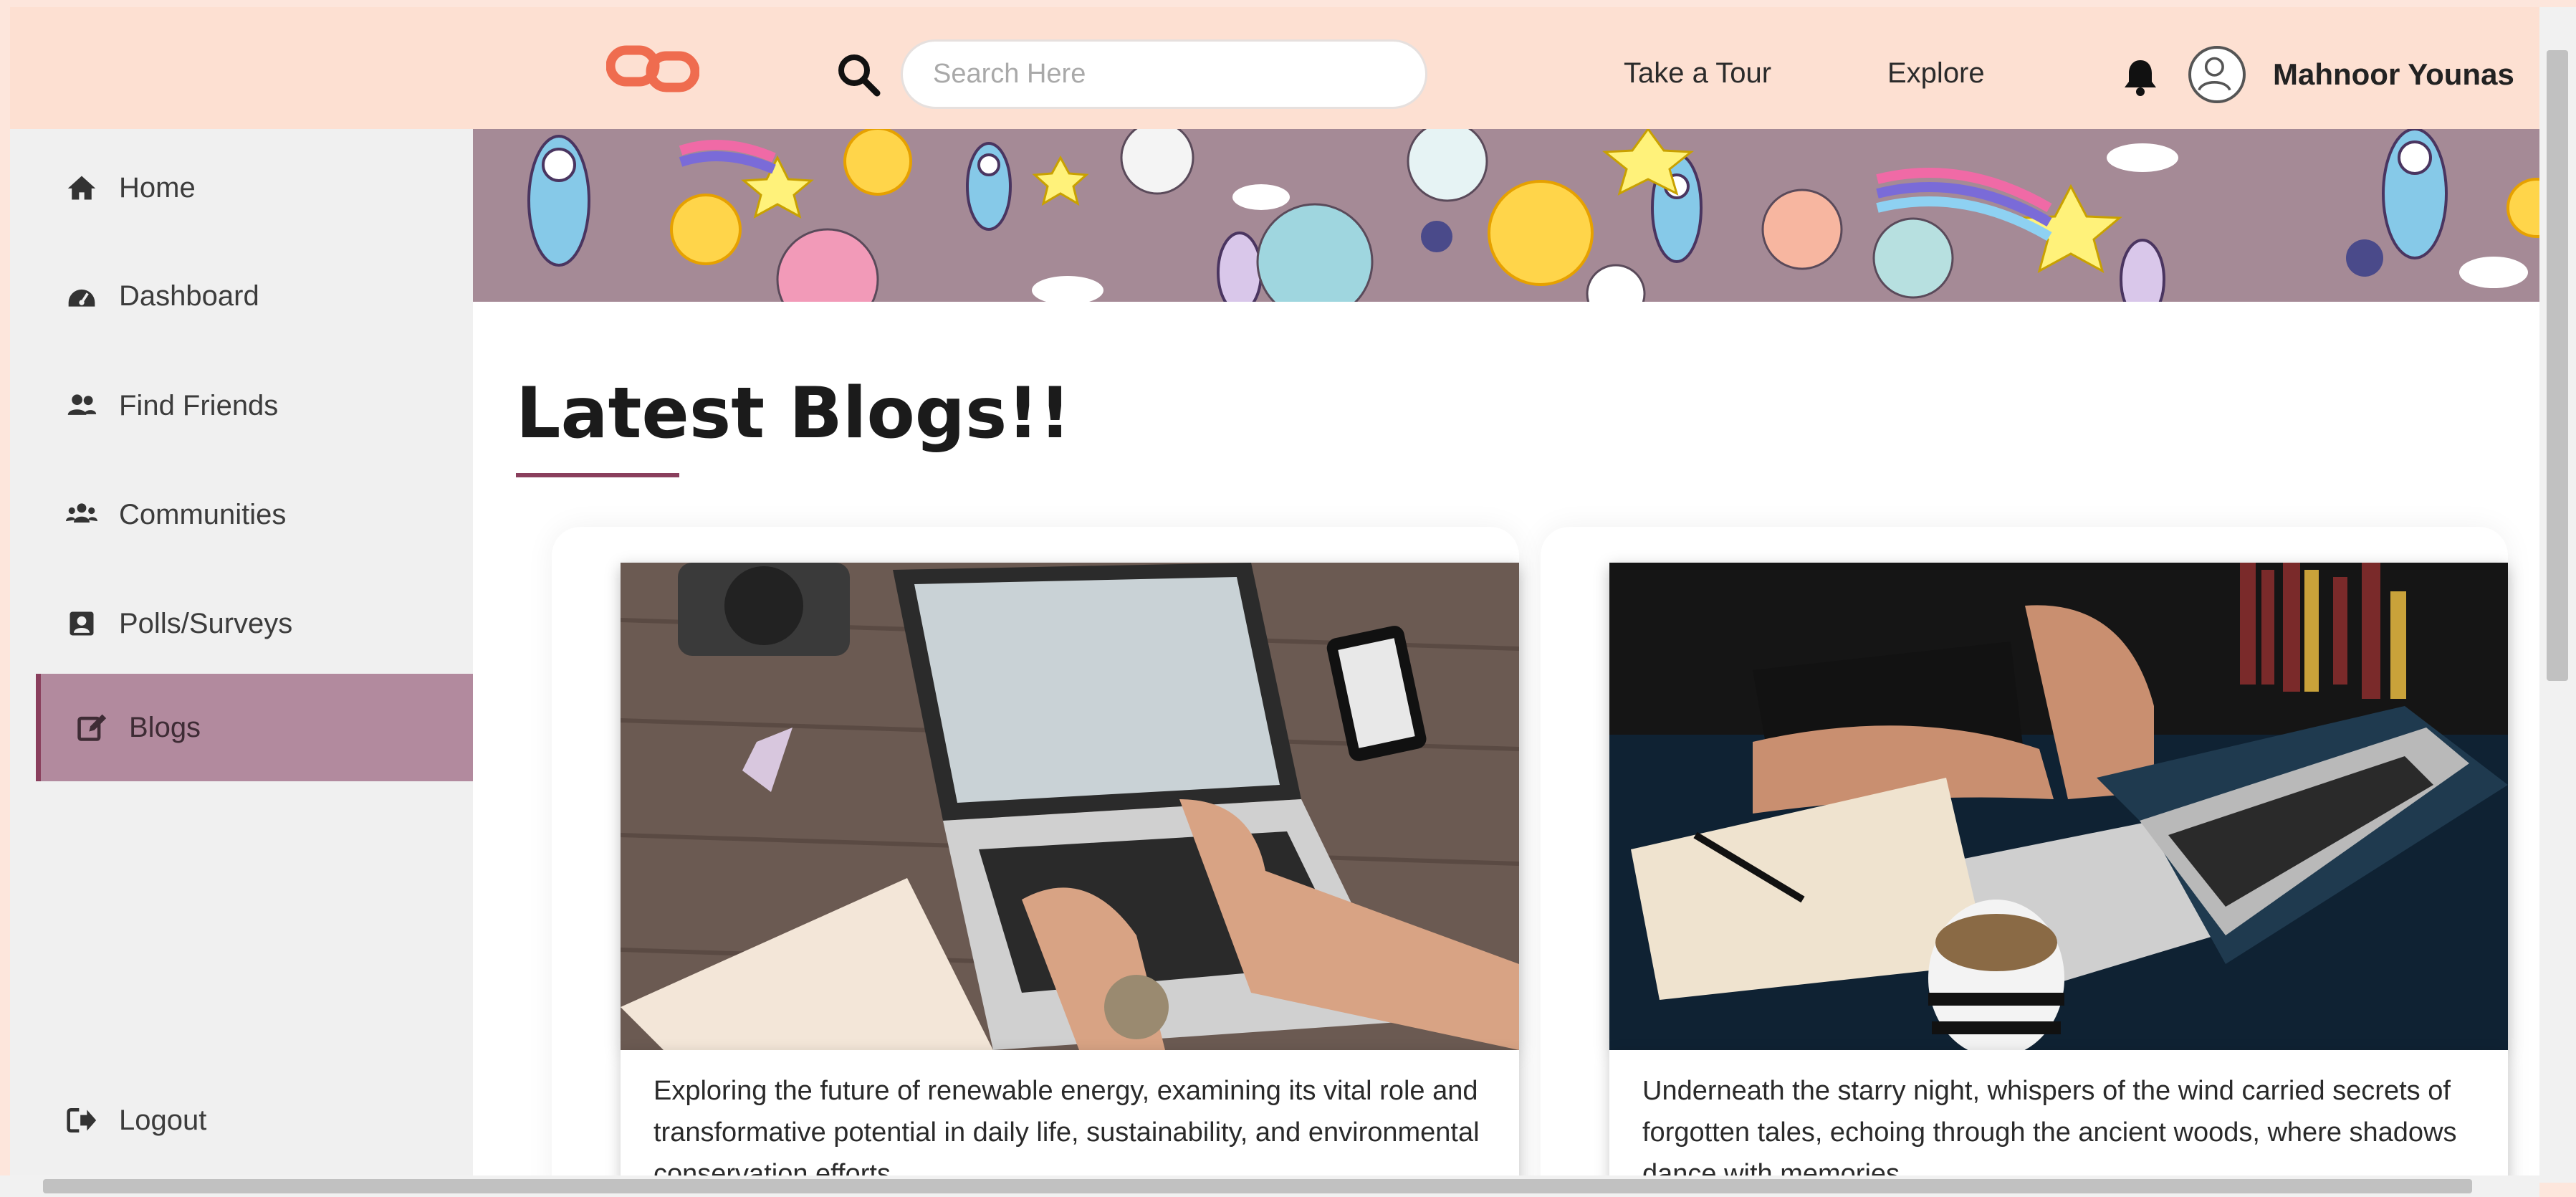 This screenshot has width=2576, height=1197. I want to click on sidebar-item-blogs: Blogs, so click(255, 727).